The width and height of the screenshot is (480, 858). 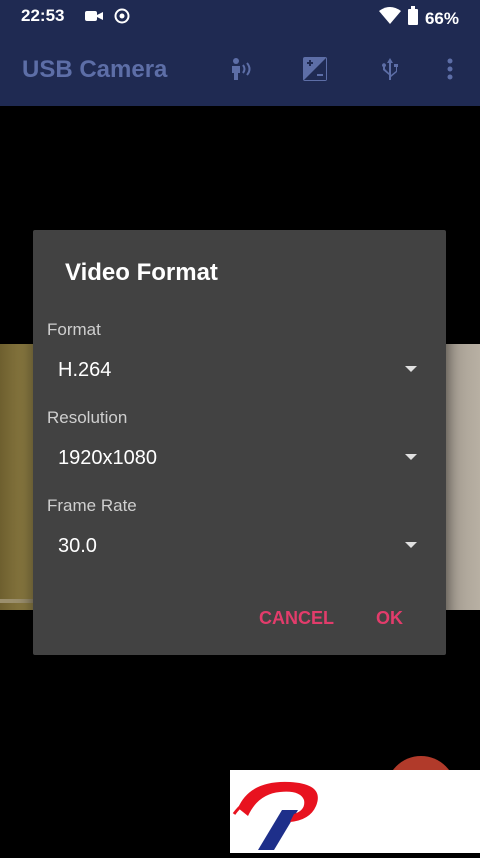 What do you see at coordinates (232, 458) in the screenshot?
I see `resolution-select: 1920x1080` at bounding box center [232, 458].